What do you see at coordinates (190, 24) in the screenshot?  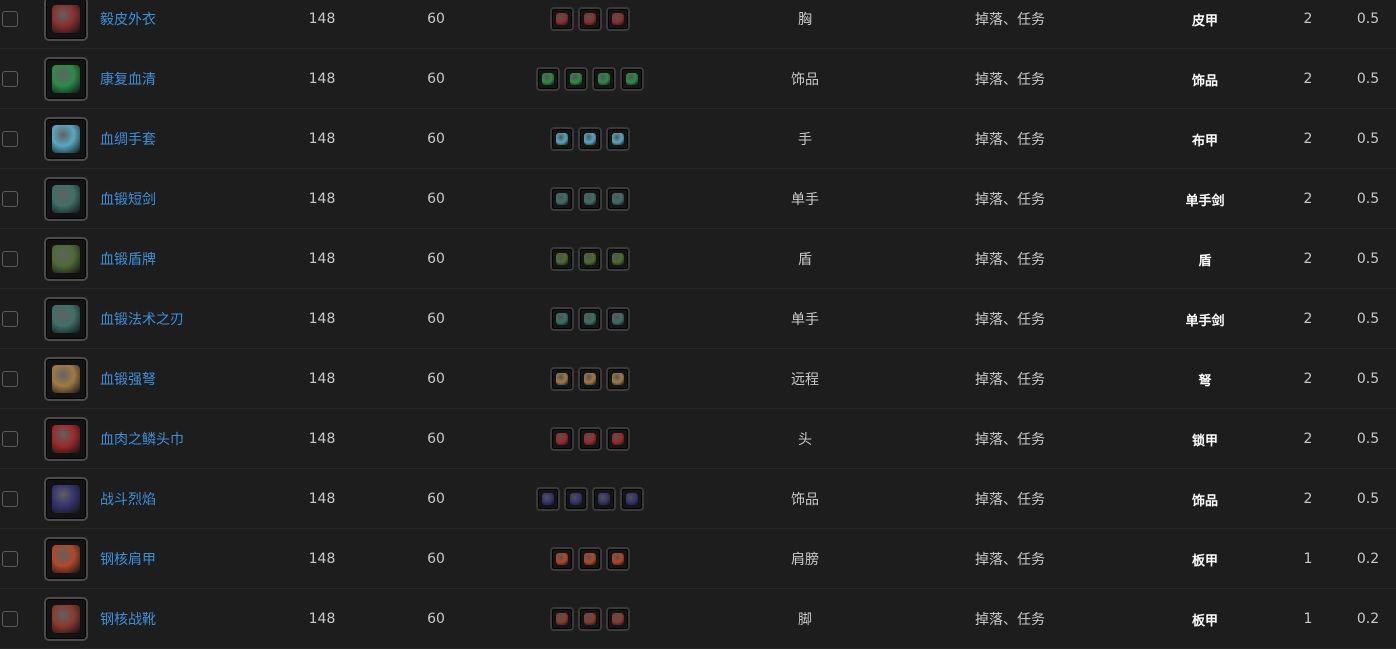 I see `item-name-cell: 毅皮外衣` at bounding box center [190, 24].